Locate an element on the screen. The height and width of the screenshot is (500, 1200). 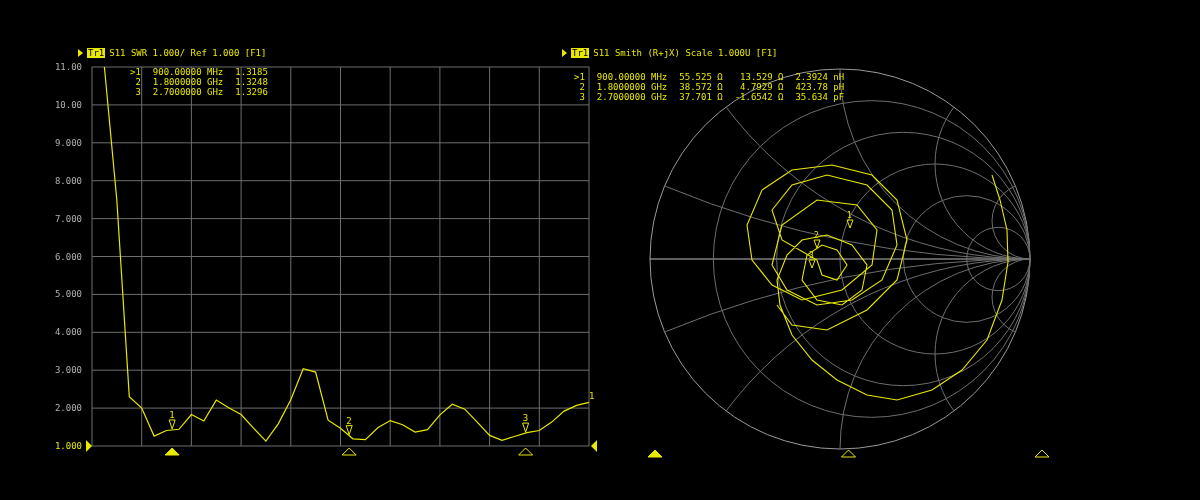
marker-equivalent: 2.3924 nH is located at coordinates (820, 77).